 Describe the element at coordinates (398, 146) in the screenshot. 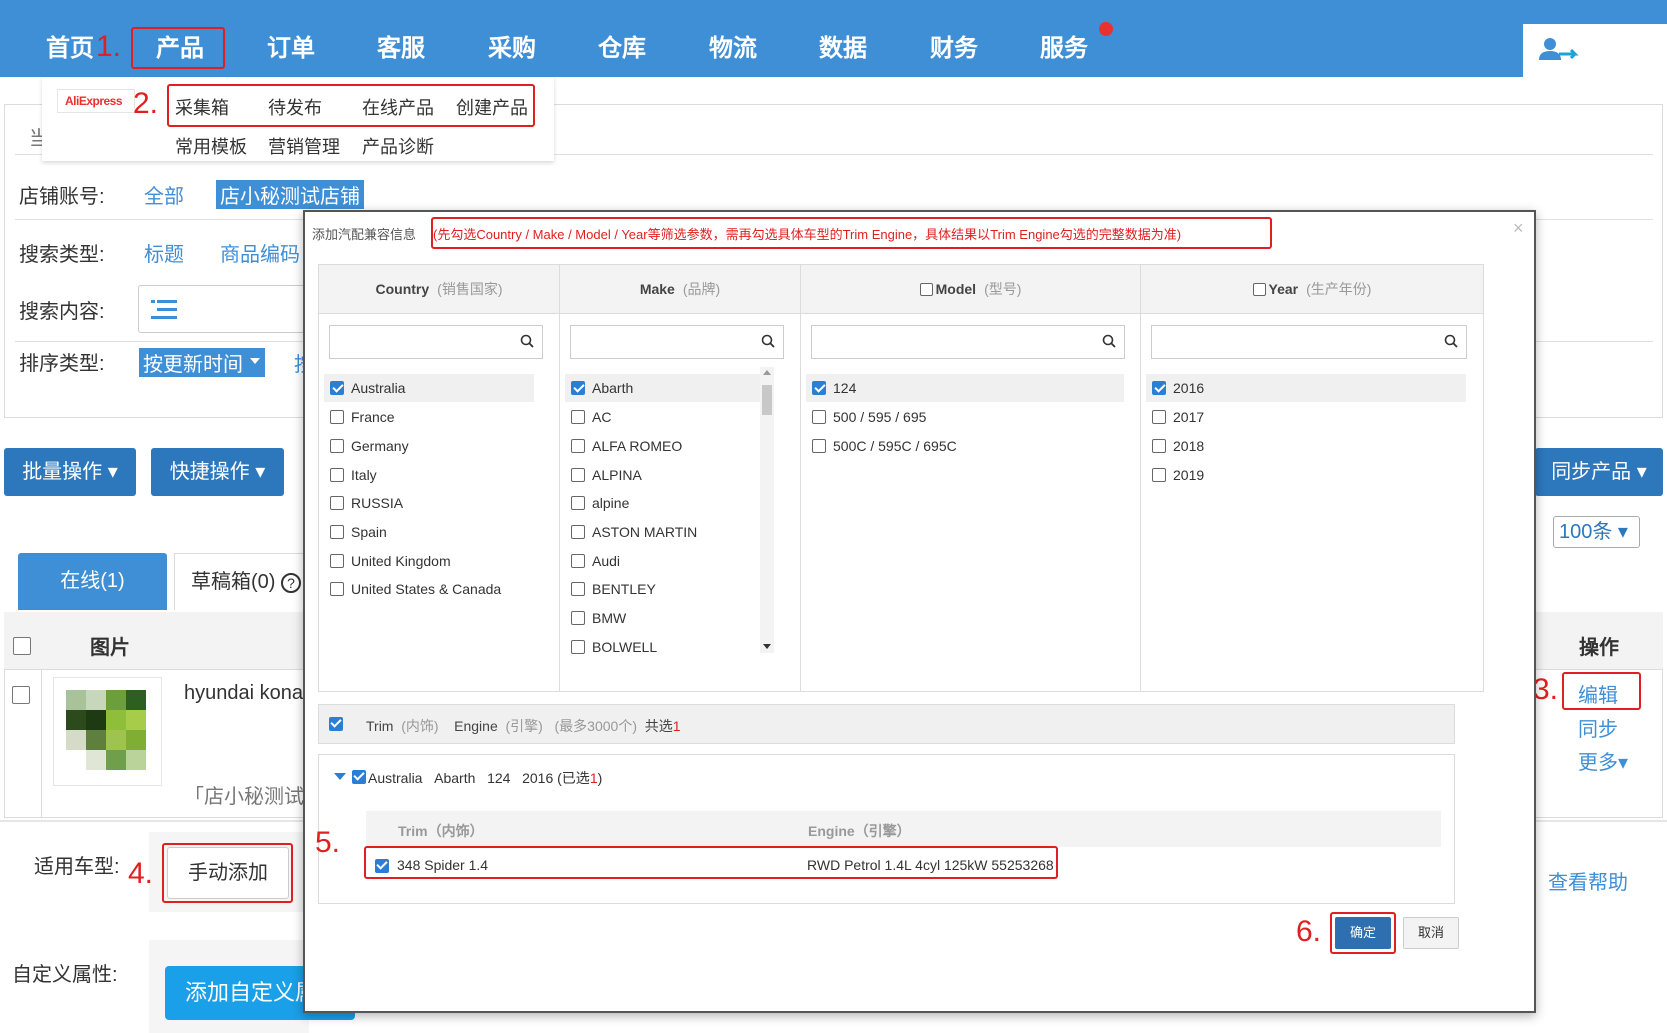

I see `subnav-diagnosis: 产品诊断` at that location.